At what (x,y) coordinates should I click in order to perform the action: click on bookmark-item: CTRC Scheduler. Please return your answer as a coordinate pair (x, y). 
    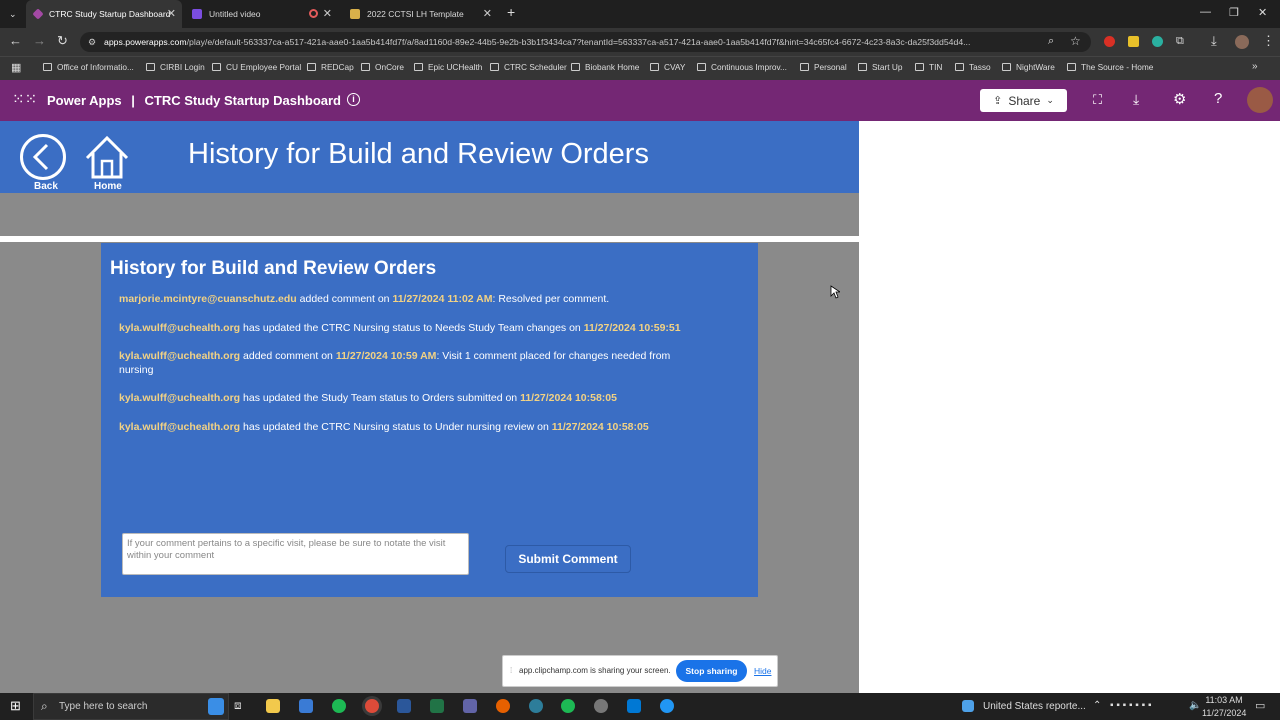
    Looking at the image, I should click on (528, 67).